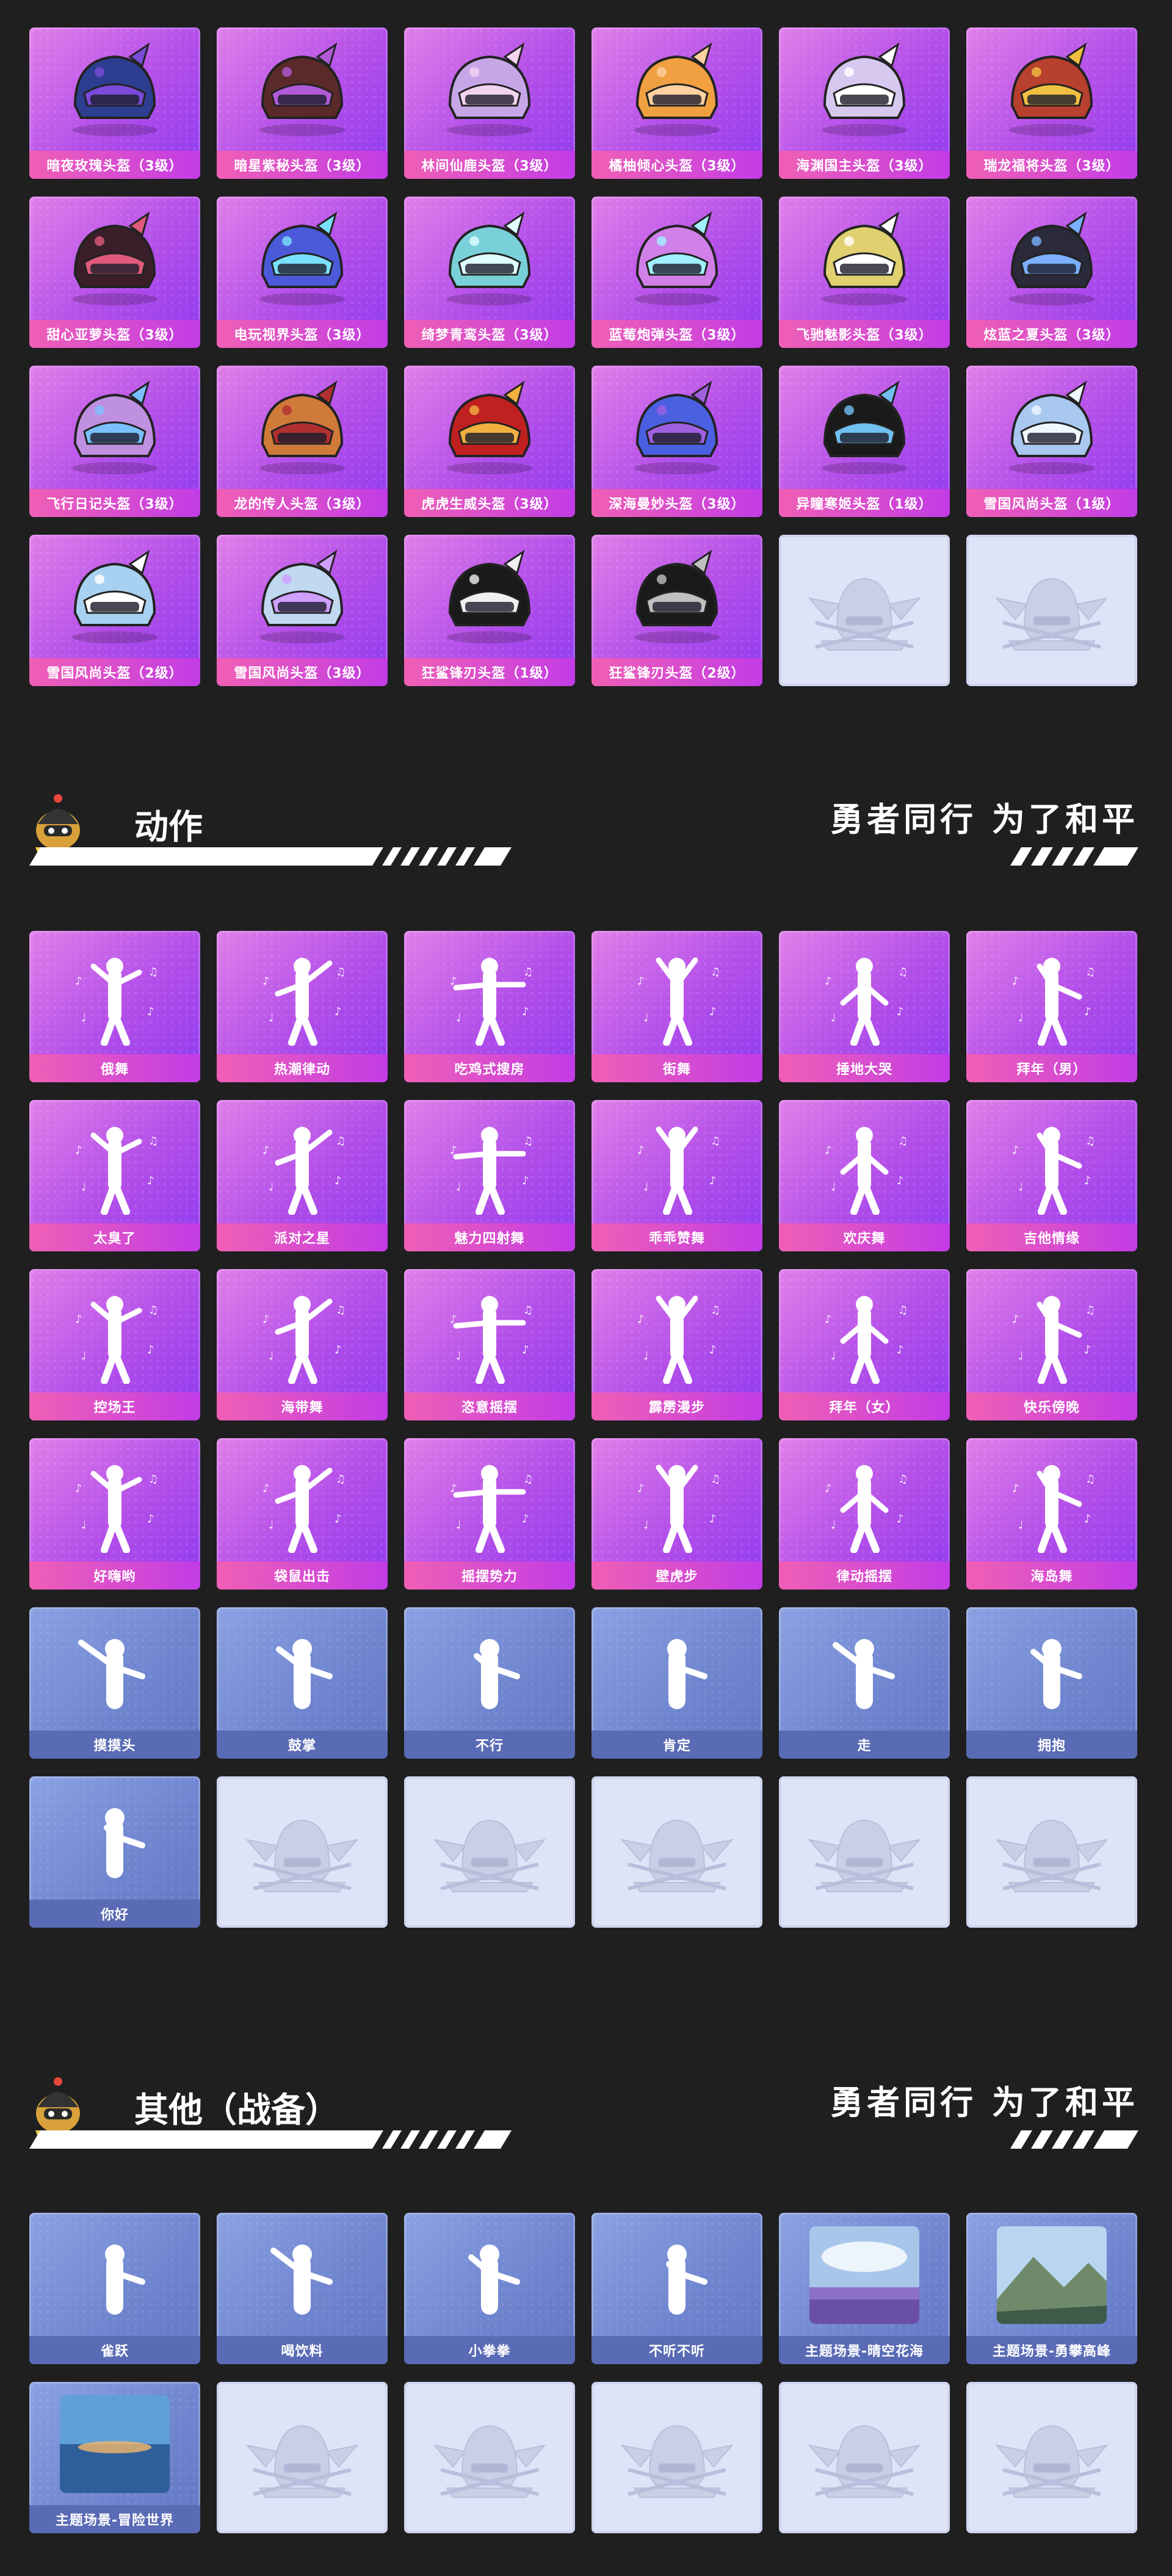 This screenshot has height=2576, width=1172. What do you see at coordinates (489, 610) in the screenshot?
I see `item-card: 狂鲨锋刃头盔（1级）` at bounding box center [489, 610].